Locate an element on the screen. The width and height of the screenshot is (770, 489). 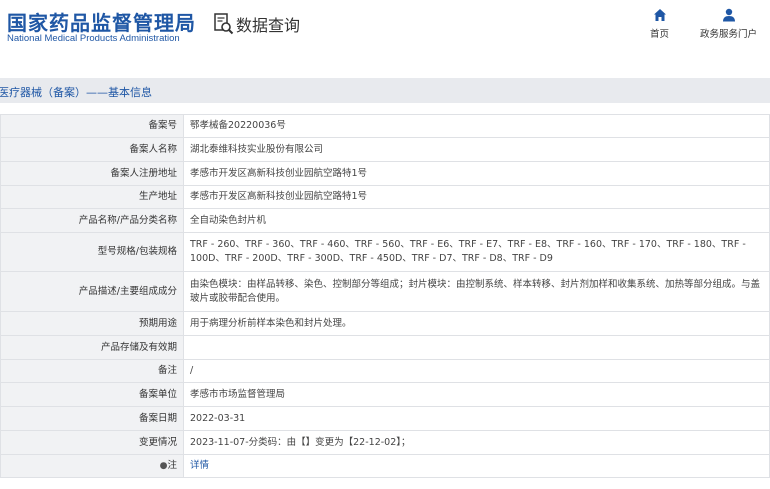
row-label: 型号规格/包装规格 is located at coordinates (92, 252).